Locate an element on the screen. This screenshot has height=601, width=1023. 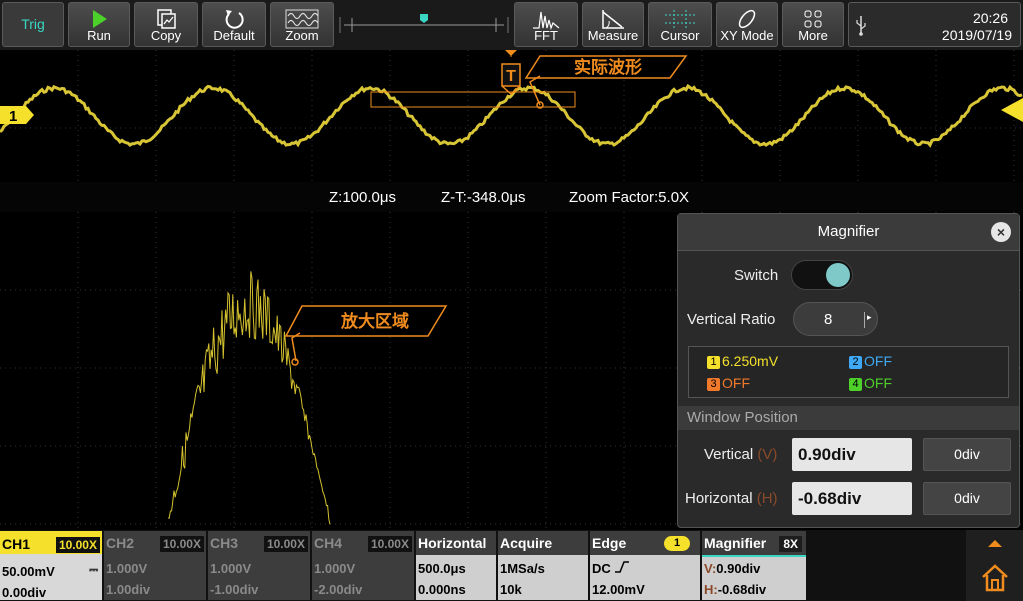
cursor-icon is located at coordinates (680, 19).